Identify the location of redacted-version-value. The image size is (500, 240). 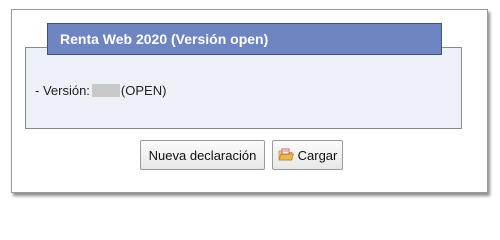
(105, 90).